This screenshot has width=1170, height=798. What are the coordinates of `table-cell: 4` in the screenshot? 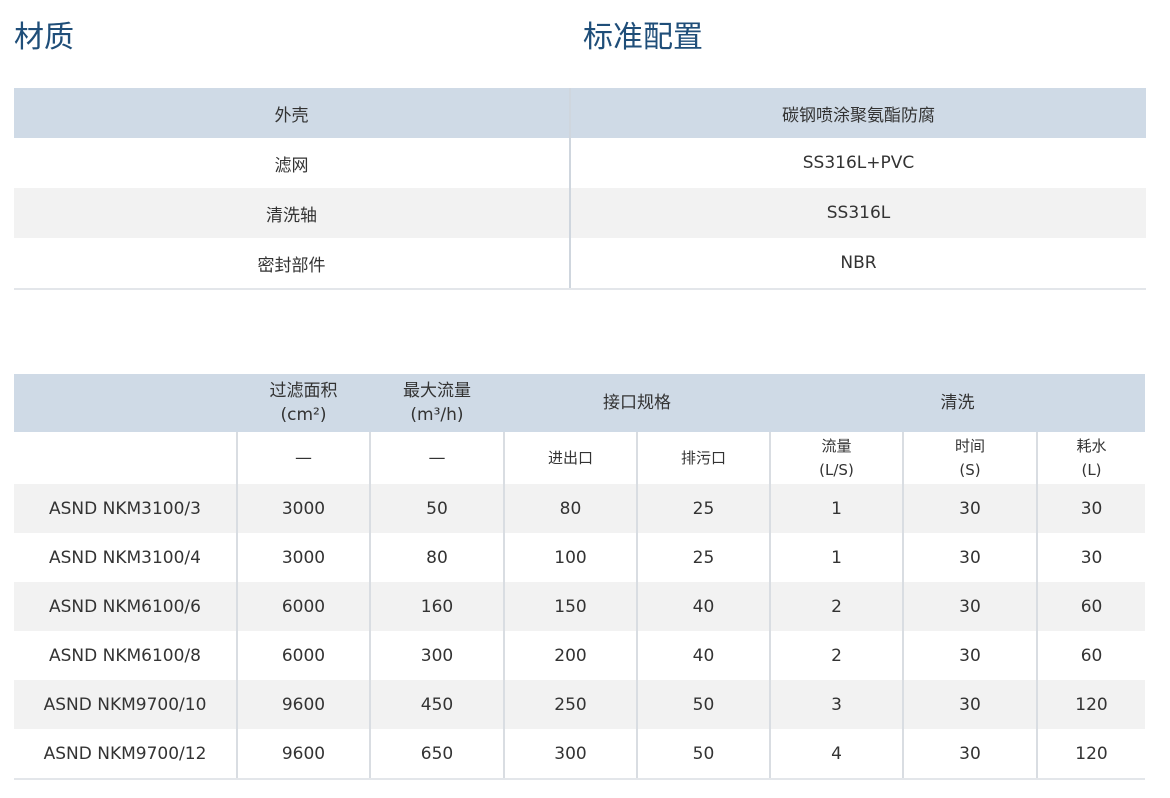 It's located at (836, 754).